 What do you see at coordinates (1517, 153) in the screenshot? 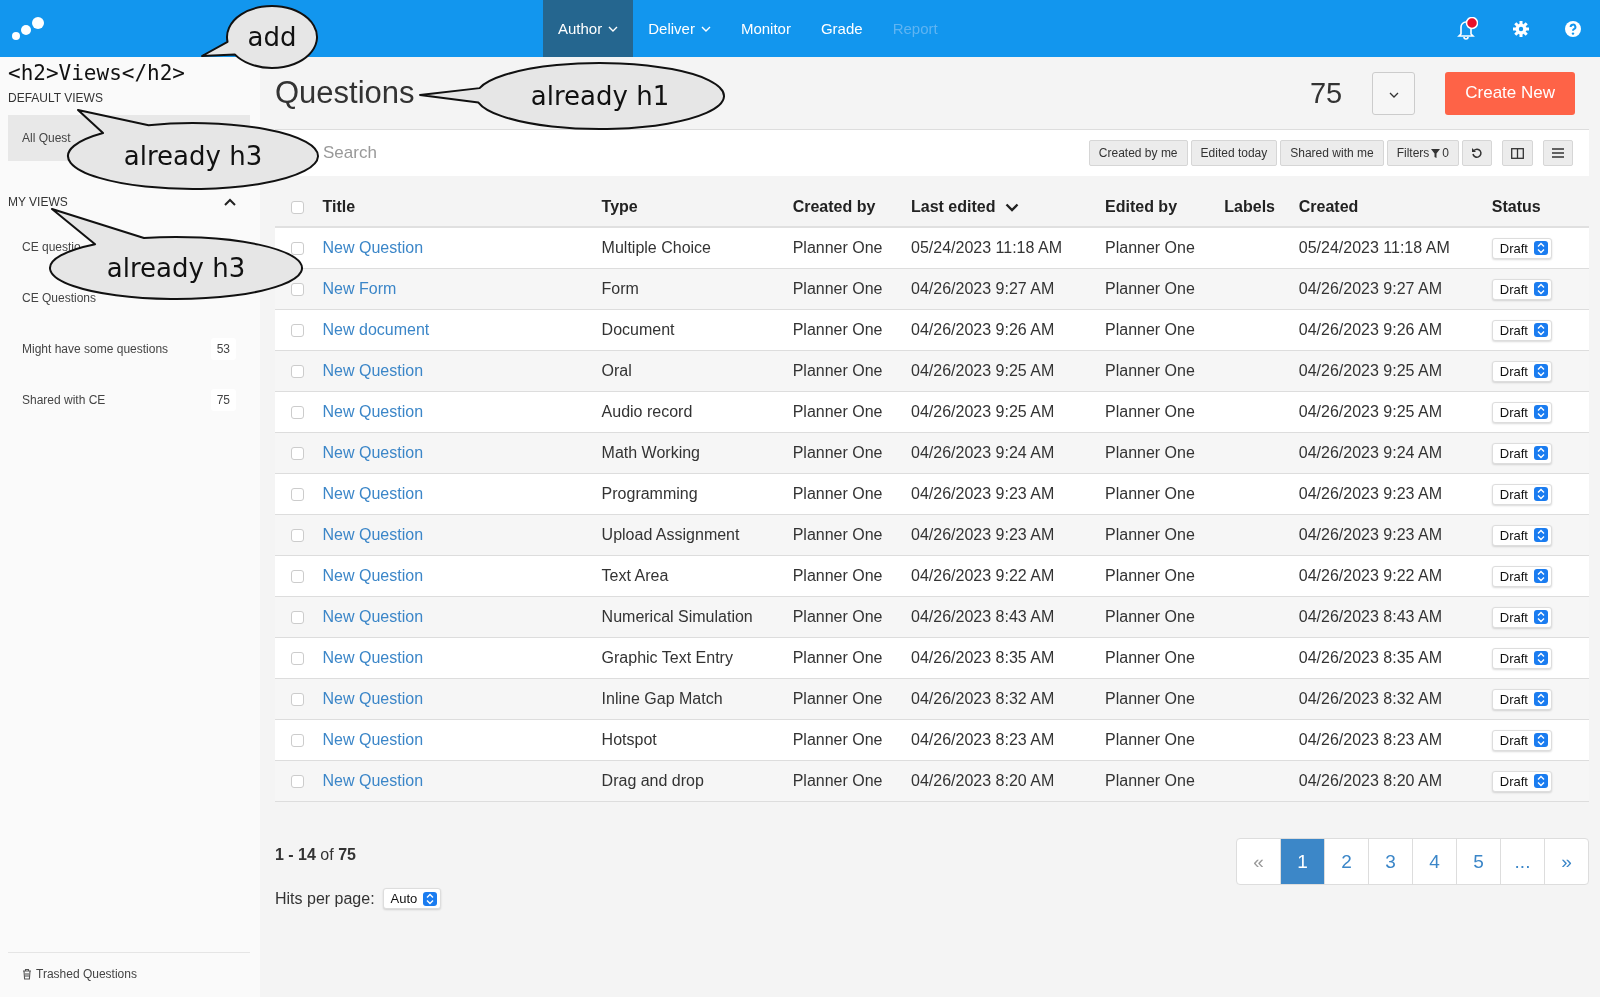
I see `columns-button` at bounding box center [1517, 153].